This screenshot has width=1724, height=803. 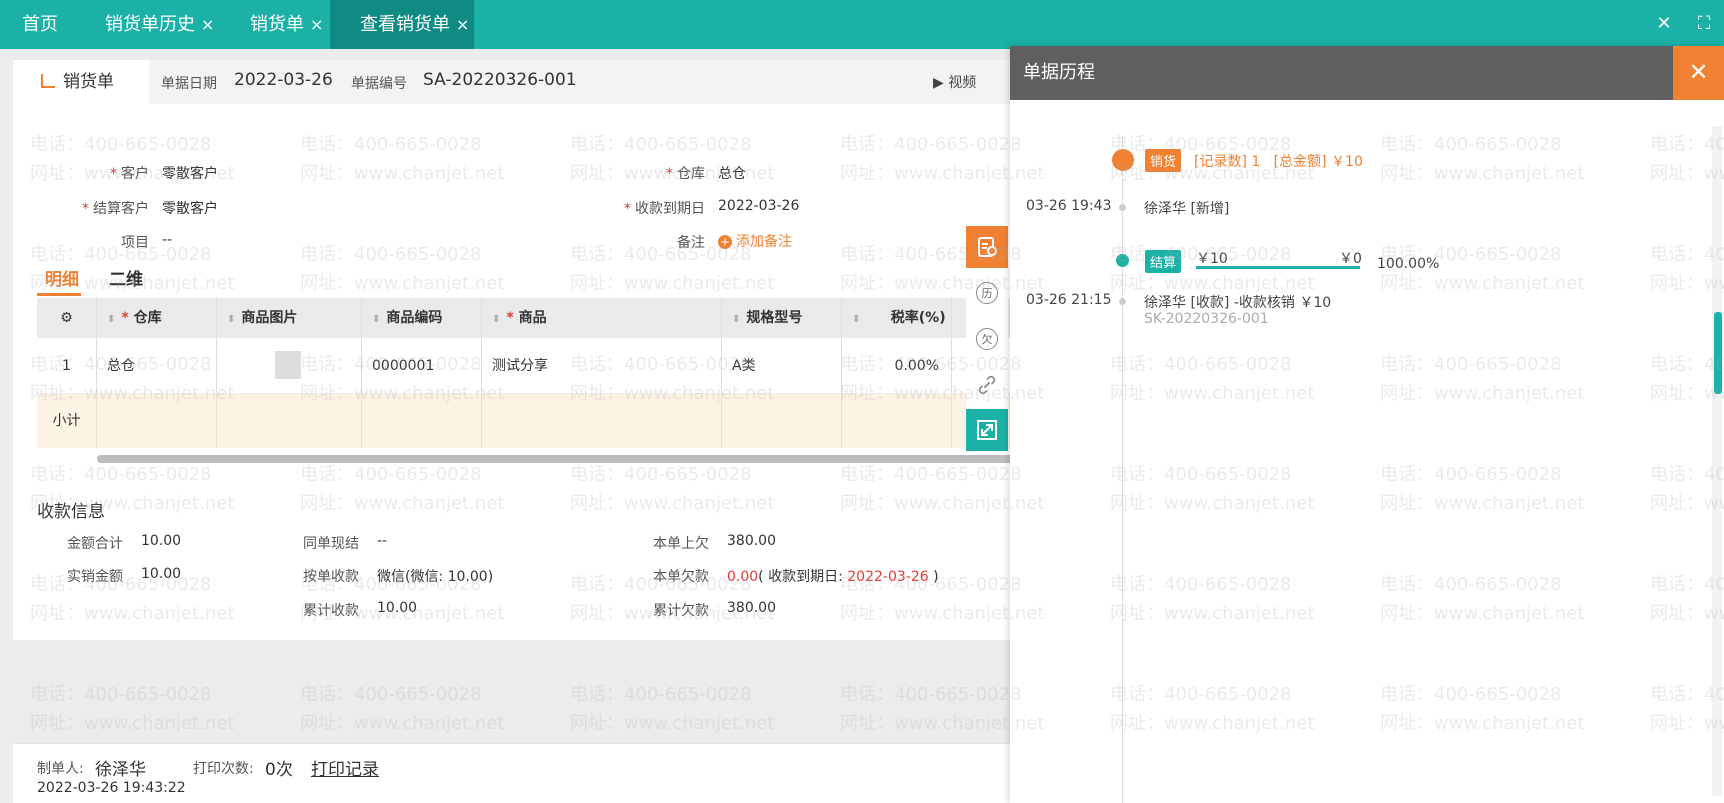 I want to click on close-icon: ✕, so click(x=1698, y=73).